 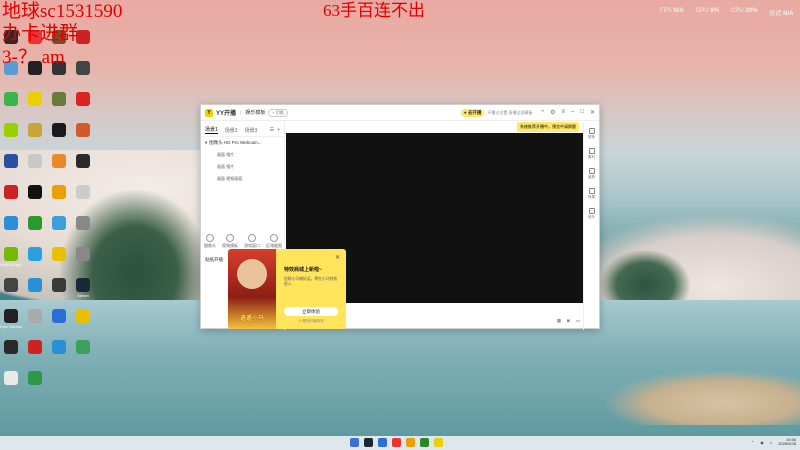 What do you see at coordinates (771, 442) in the screenshot?
I see `volume-icon: ◖` at bounding box center [771, 442].